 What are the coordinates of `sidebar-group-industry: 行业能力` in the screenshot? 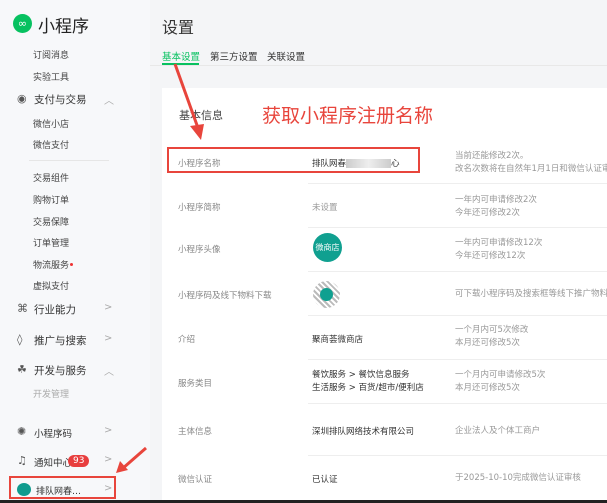 It's located at (55, 309).